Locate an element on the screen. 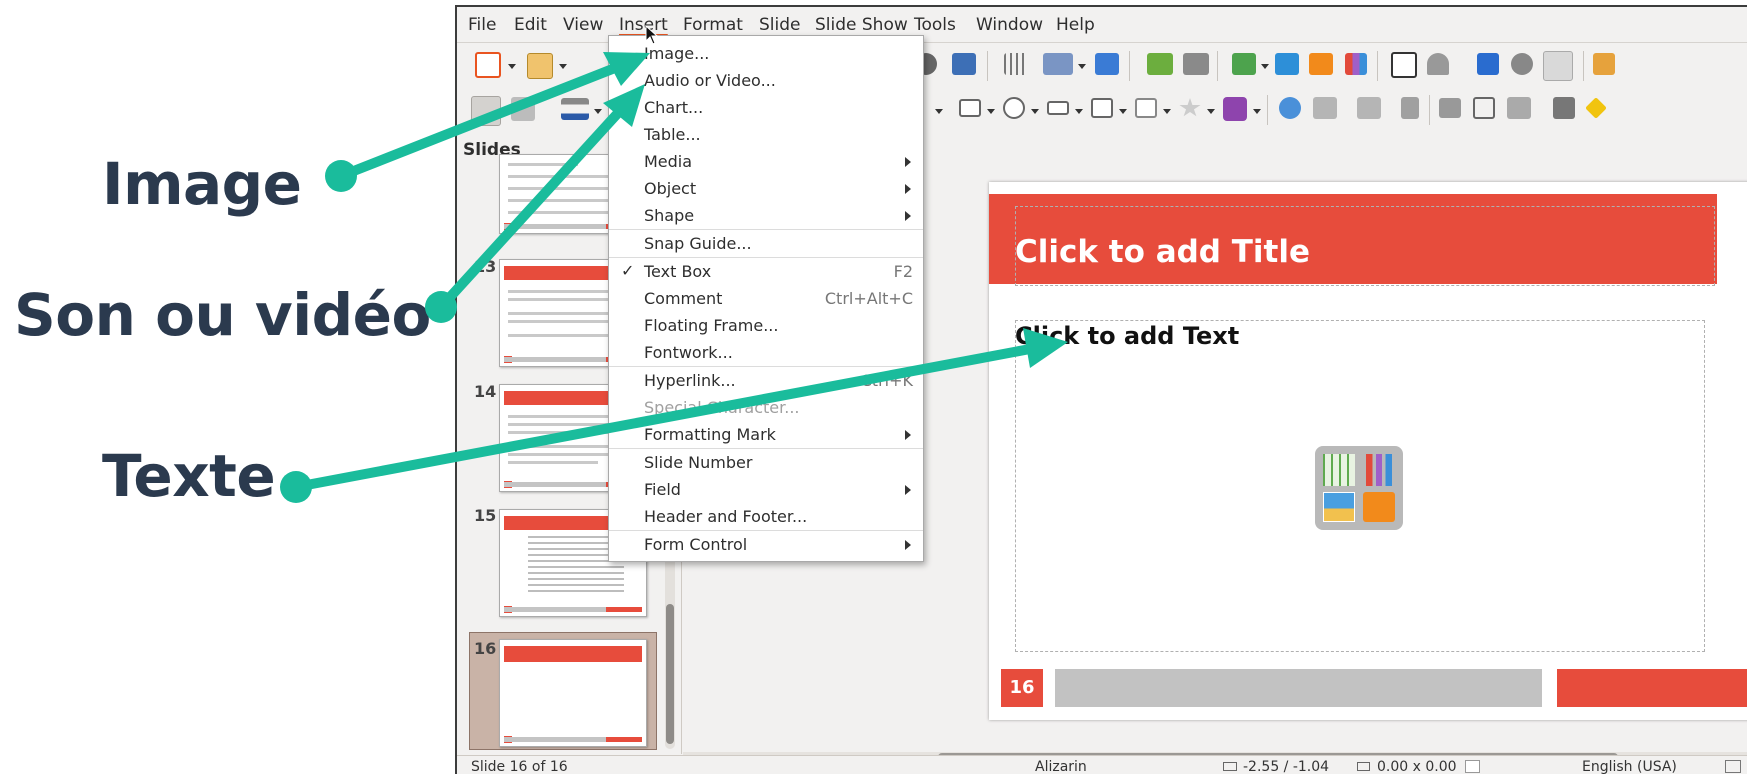  fontwork-icon is located at coordinates (1488, 64).